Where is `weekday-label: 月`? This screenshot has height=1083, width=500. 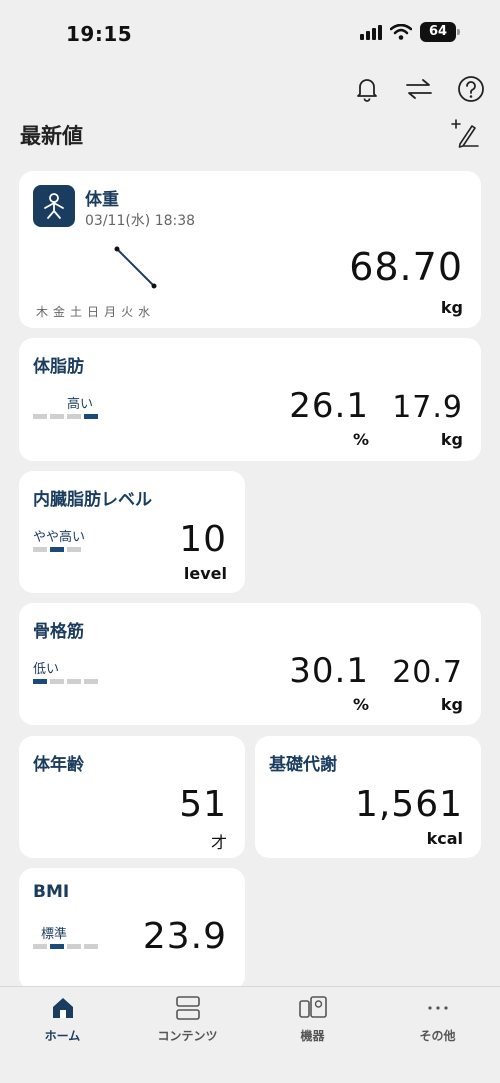
weekday-label: 月 is located at coordinates (110, 312).